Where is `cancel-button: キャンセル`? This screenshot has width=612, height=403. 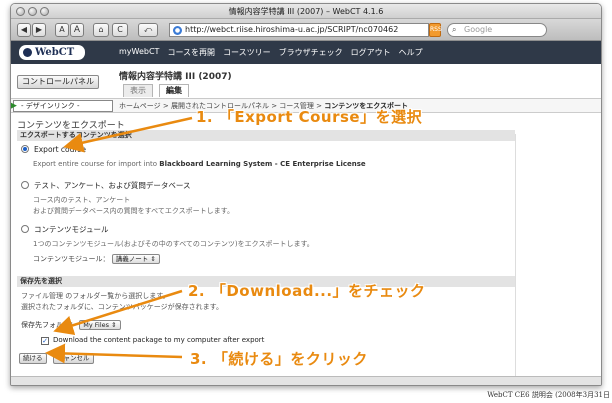
cancel-button: キャンセル is located at coordinates (73, 358).